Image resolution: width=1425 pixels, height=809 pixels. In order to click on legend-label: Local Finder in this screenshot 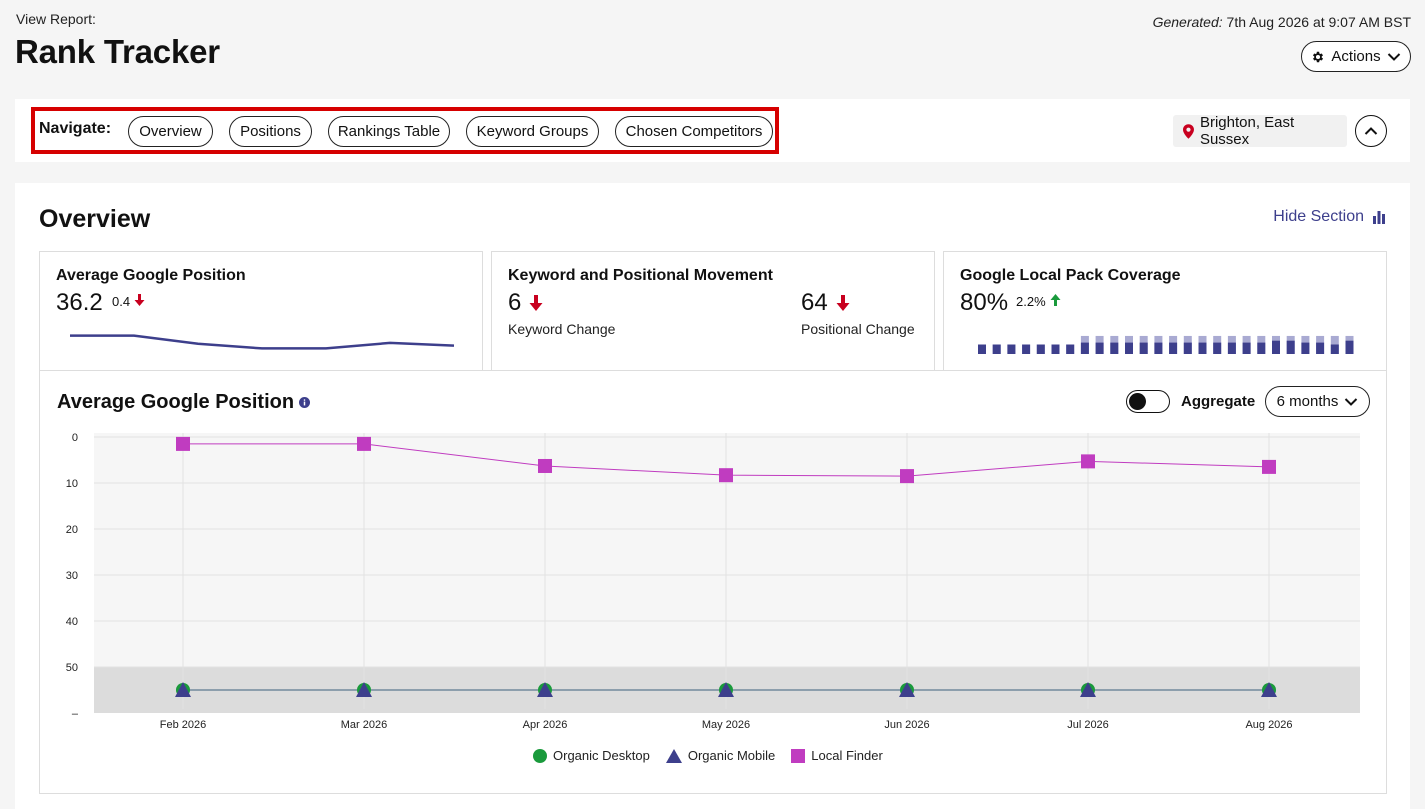, I will do `click(847, 755)`.